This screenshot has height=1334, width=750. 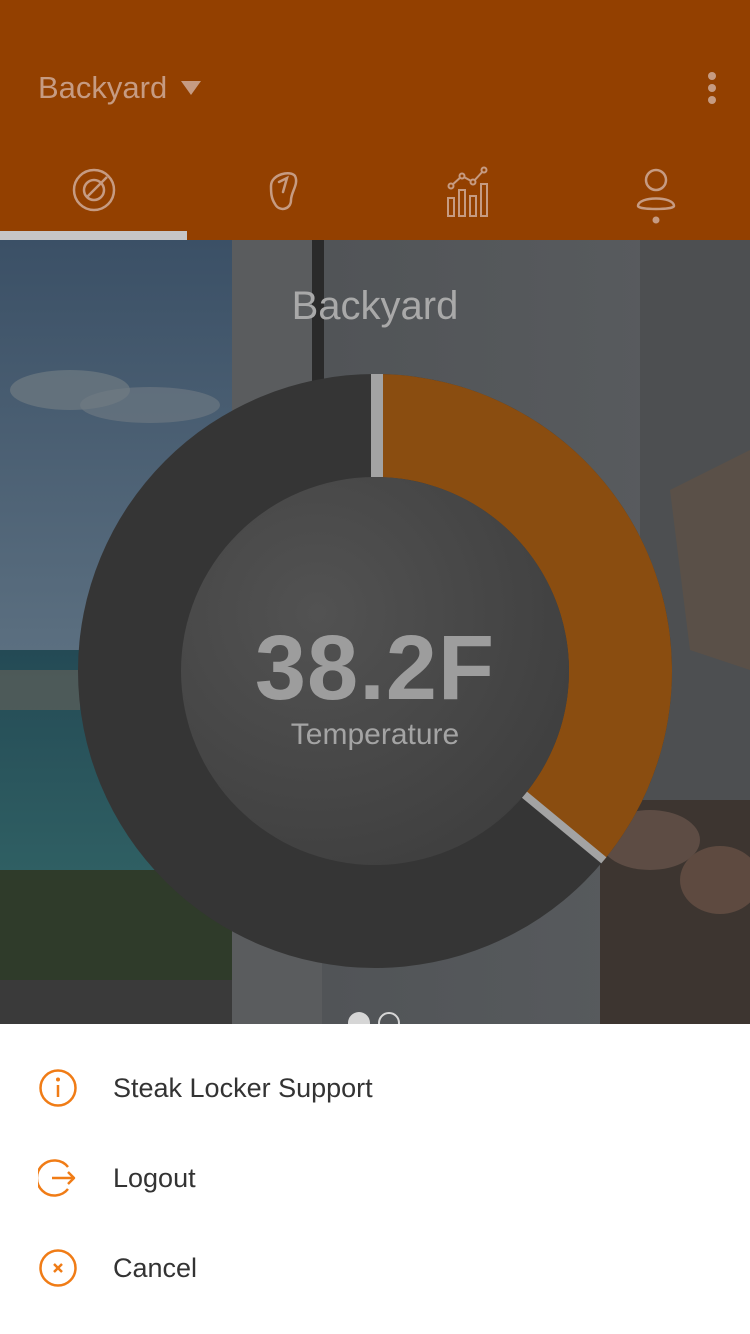 I want to click on logout-label: Logout, so click(x=154, y=1178).